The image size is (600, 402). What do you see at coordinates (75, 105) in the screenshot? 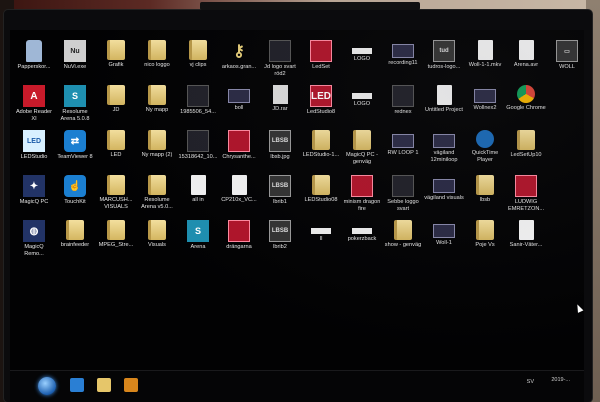
I see `desktop-shortcut: S Resolume Arena 5.0.8` at bounding box center [75, 105].